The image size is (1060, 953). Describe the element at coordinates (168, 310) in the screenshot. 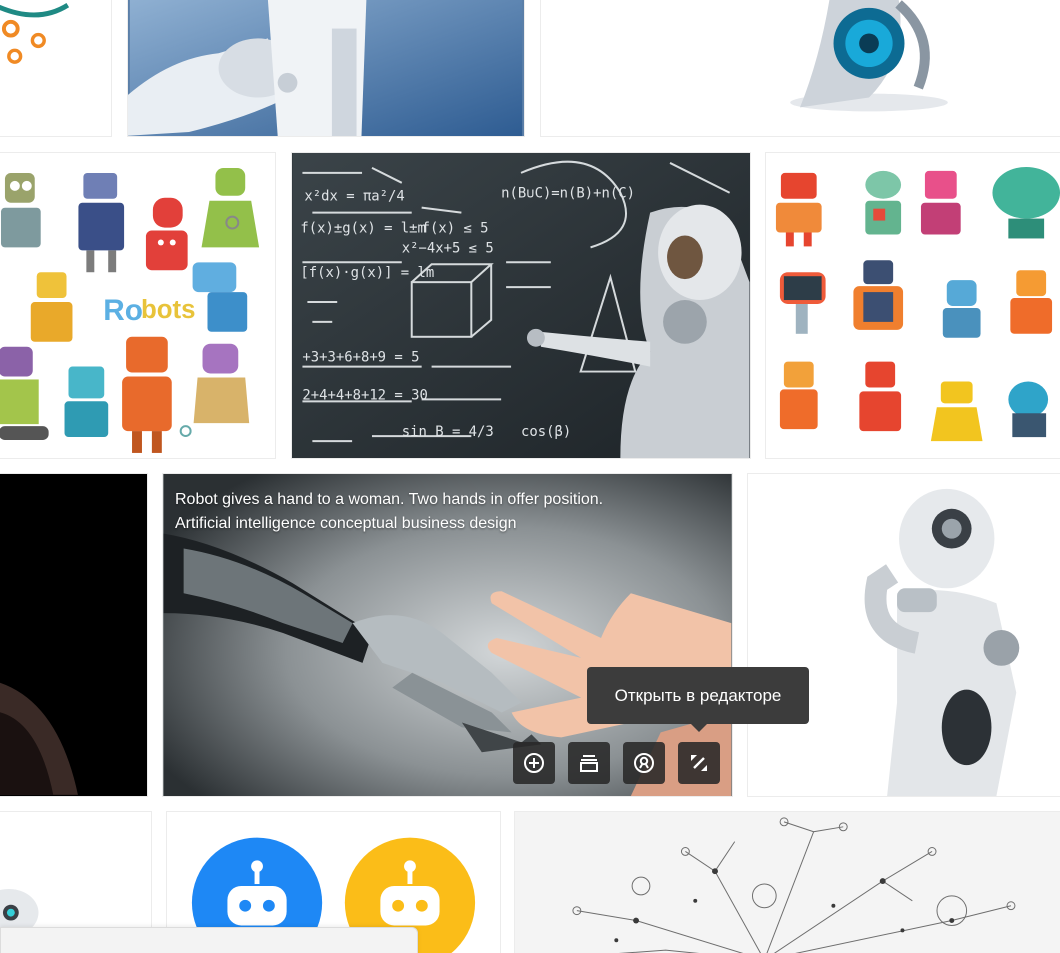

I see `svg-text: bots` at that location.